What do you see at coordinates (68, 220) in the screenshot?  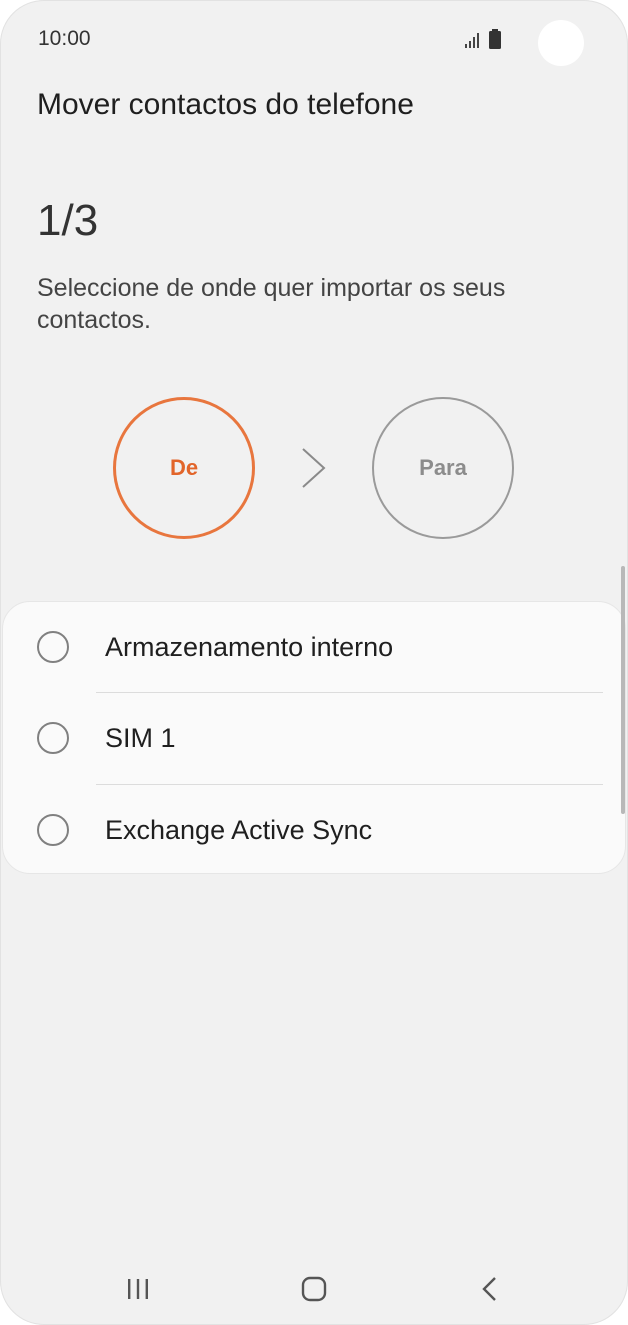 I see `step-counter: 1/3` at bounding box center [68, 220].